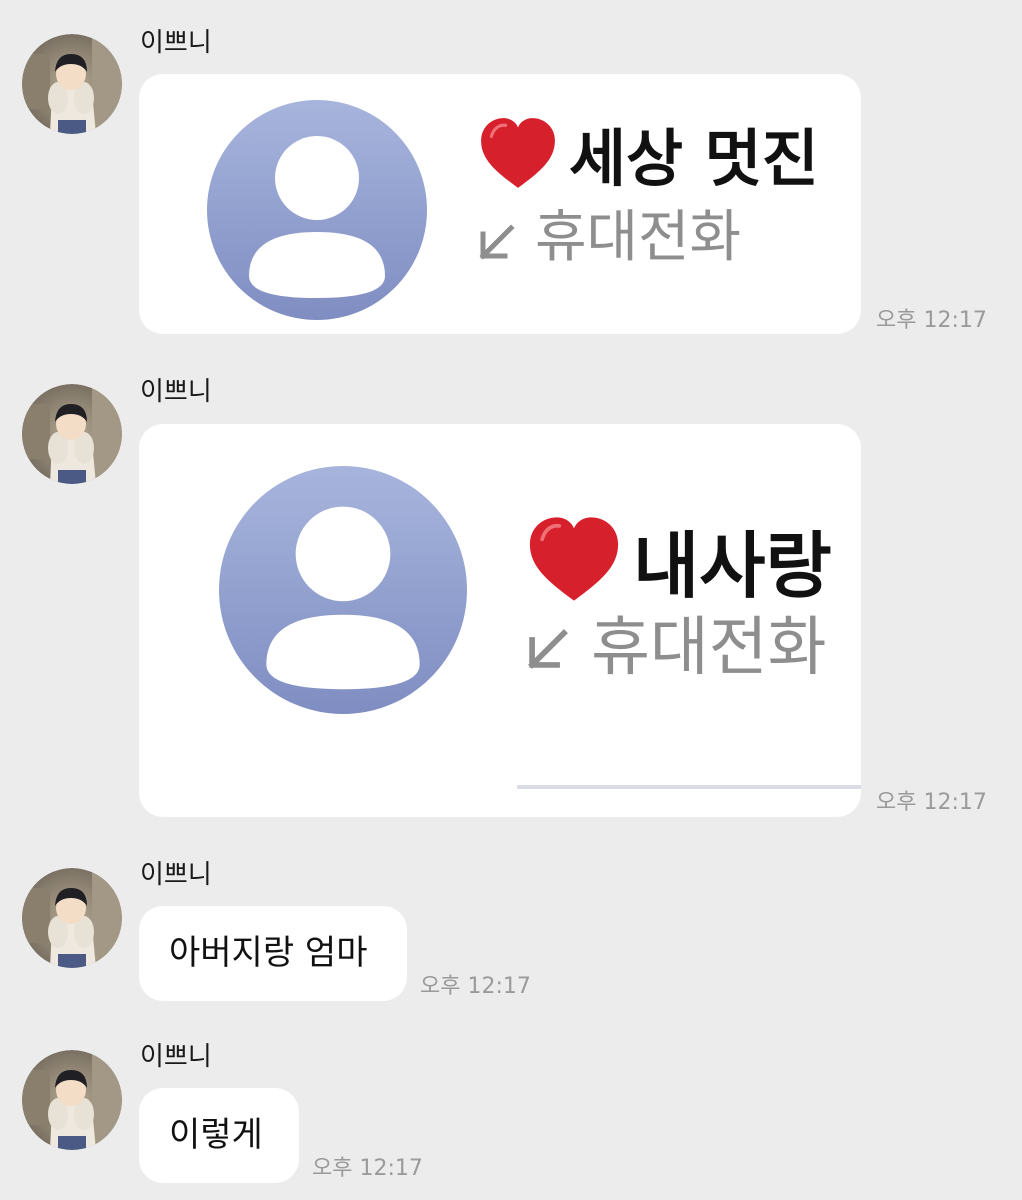 Image resolution: width=1022 pixels, height=1200 pixels. I want to click on message-text: 아버지랑 엄마, so click(268, 953).